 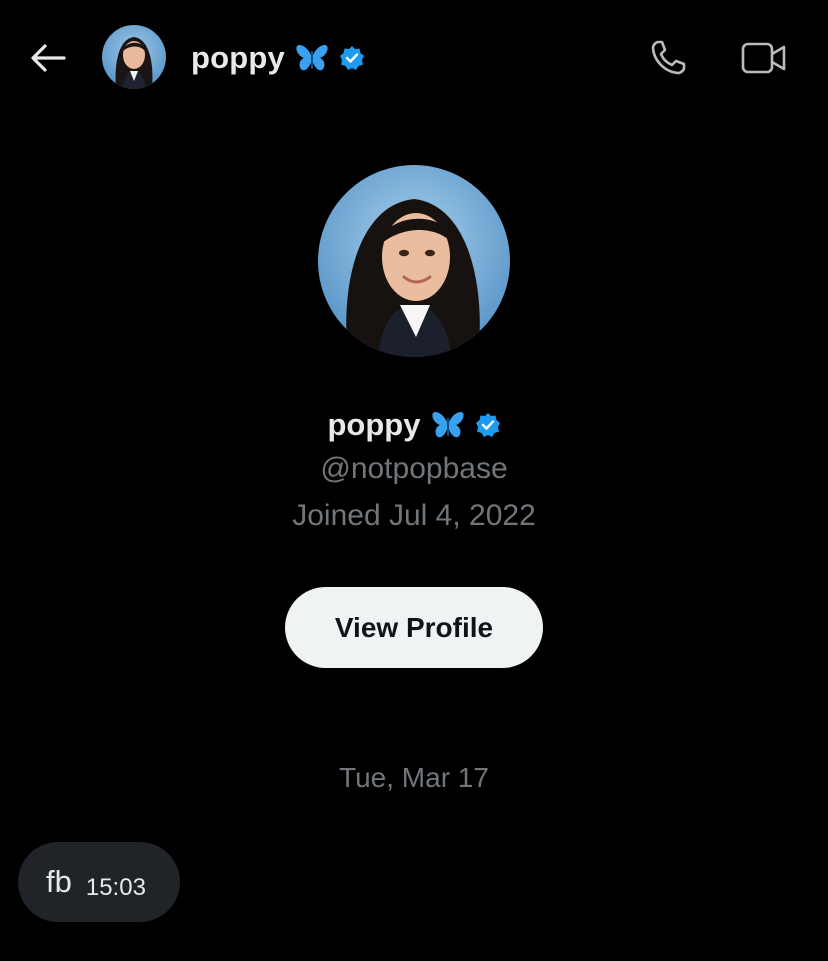 I want to click on arrow-left-icon, so click(x=48, y=58).